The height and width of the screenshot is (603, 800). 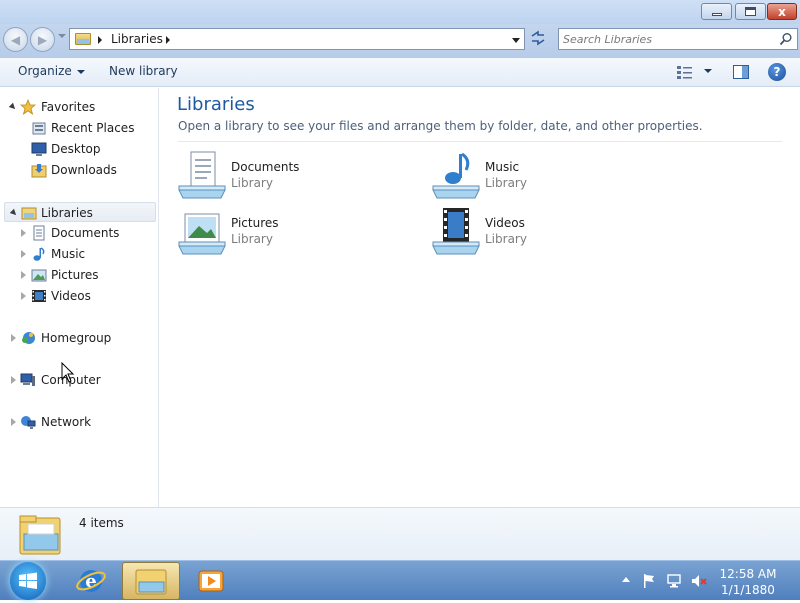 I want to click on details-pane: 4 items, so click(x=400, y=533).